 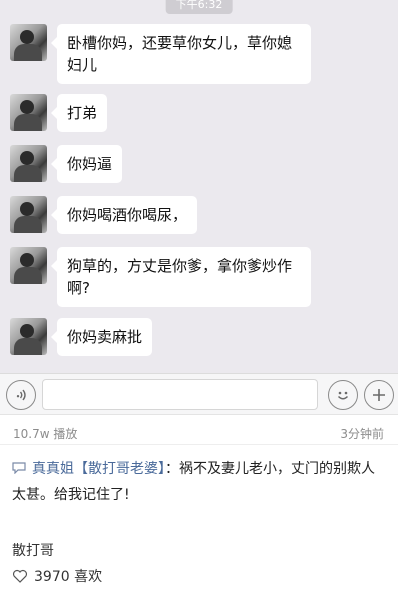 I want to click on message-bubble: 你妈逼, so click(x=86, y=164).